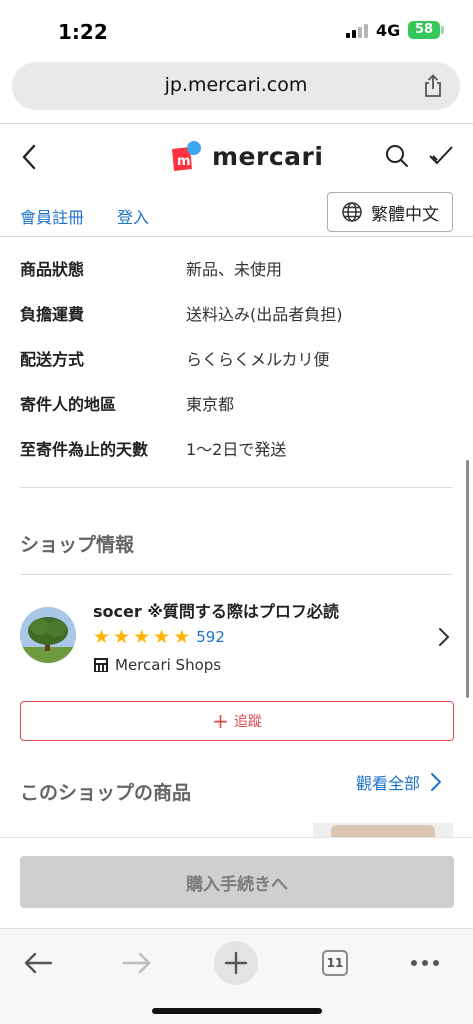 The height and width of the screenshot is (1024, 473). I want to click on more-dots-icon, so click(425, 963).